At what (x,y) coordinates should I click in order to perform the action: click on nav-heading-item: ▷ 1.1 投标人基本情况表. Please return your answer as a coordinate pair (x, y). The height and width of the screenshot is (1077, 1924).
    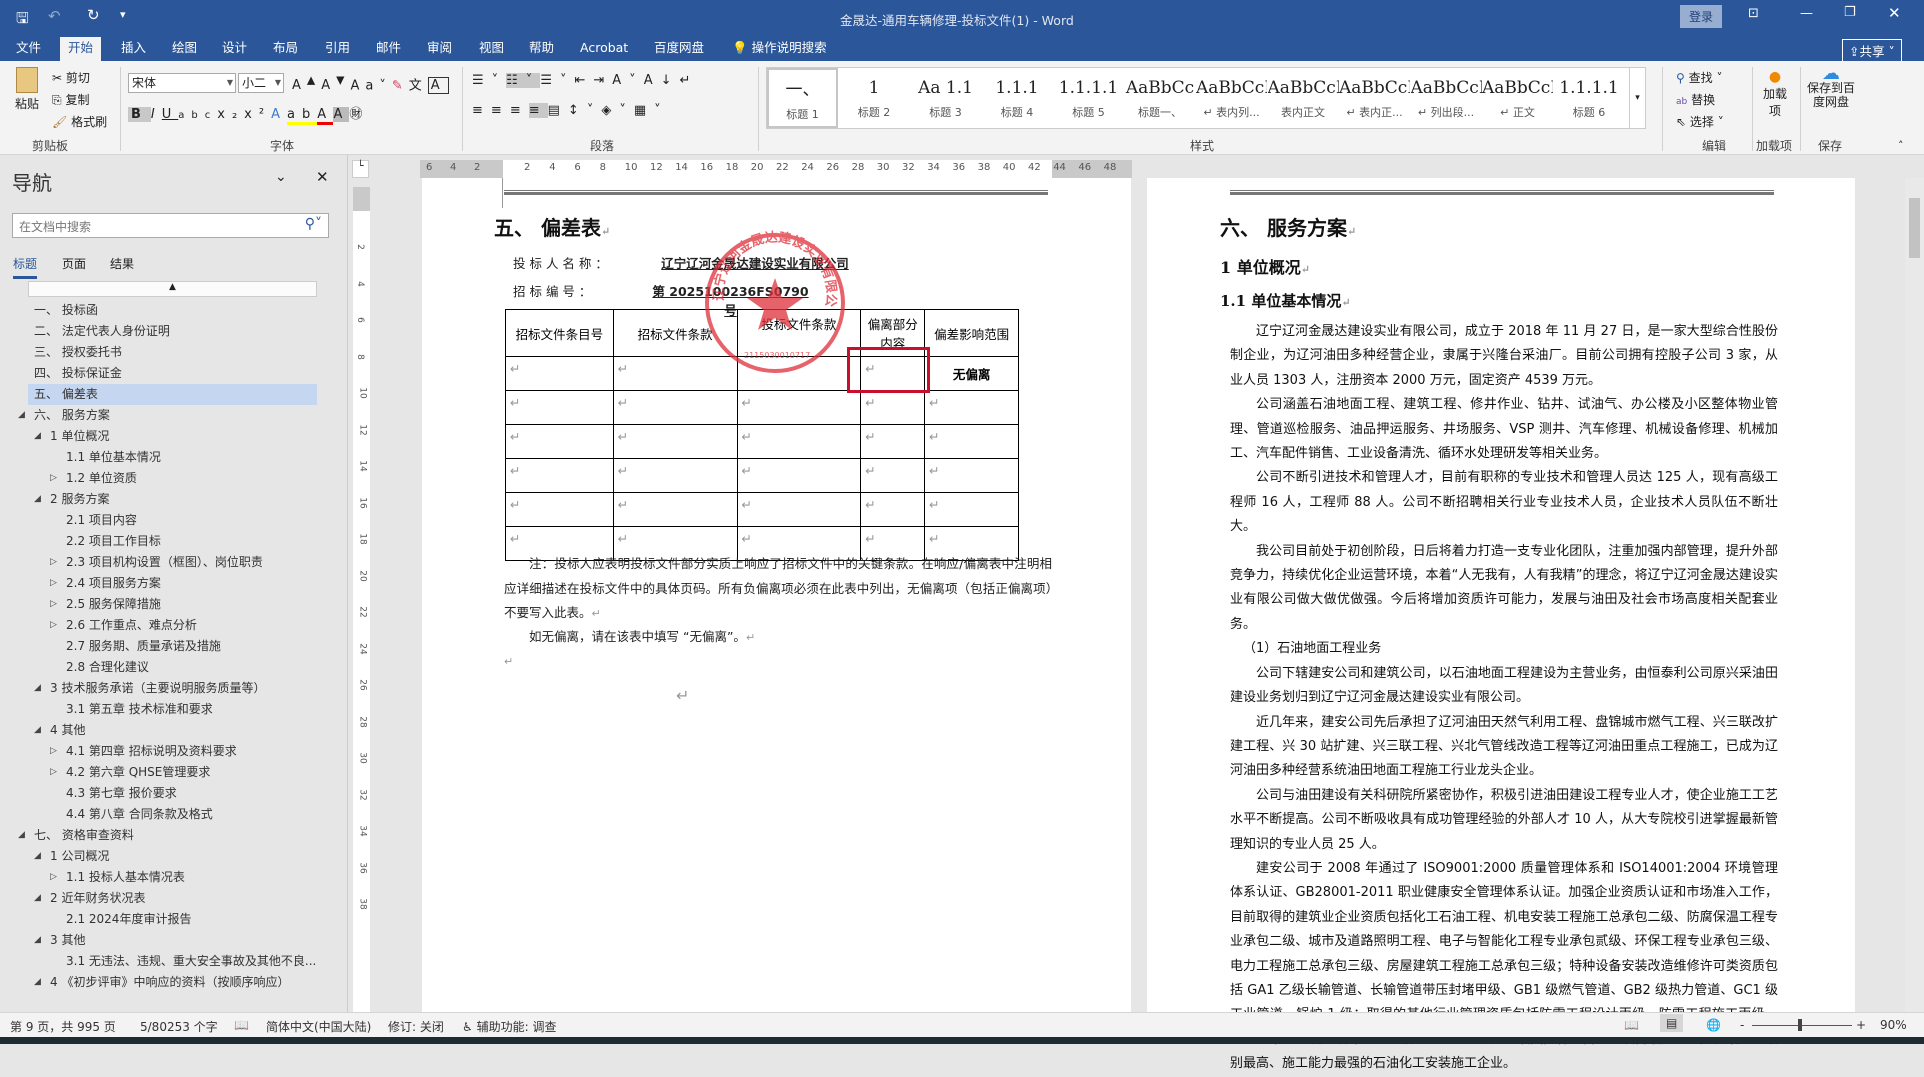
    Looking at the image, I should click on (170, 877).